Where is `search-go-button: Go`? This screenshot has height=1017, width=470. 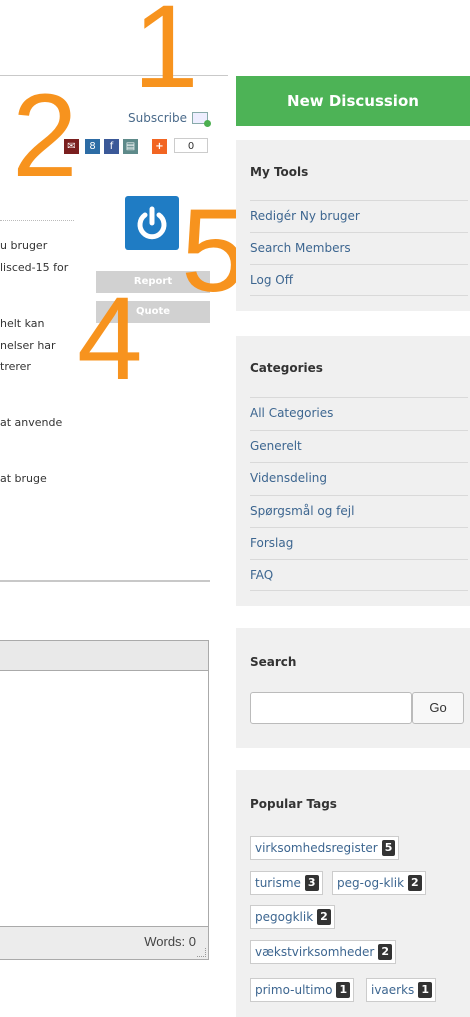 search-go-button: Go is located at coordinates (438, 708).